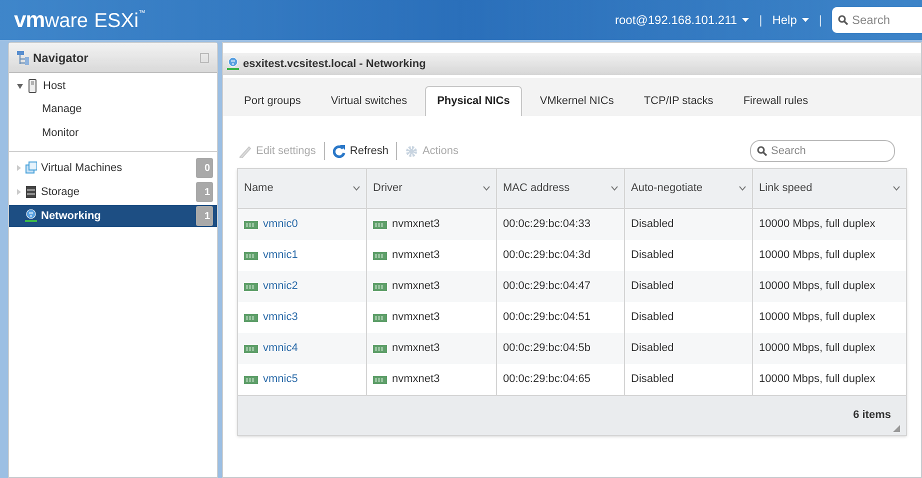 The height and width of the screenshot is (478, 922). Describe the element at coordinates (31, 192) in the screenshot. I see `storage-icon` at that location.